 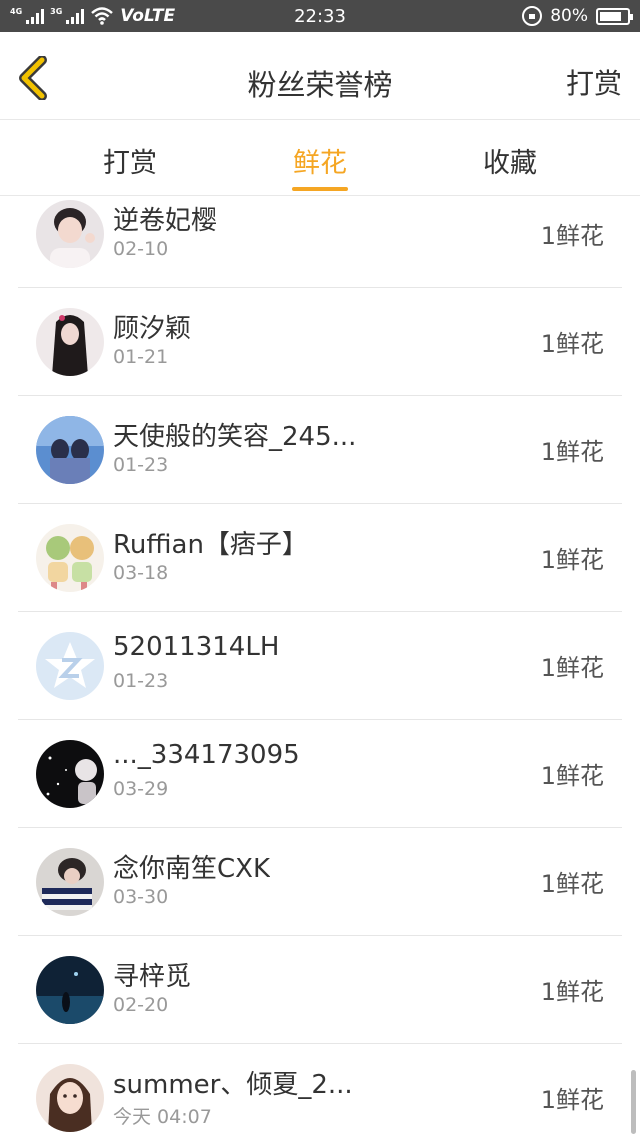 I want to click on list-item: 逆卷妃樱 02-10 1鲜花, so click(x=320, y=242).